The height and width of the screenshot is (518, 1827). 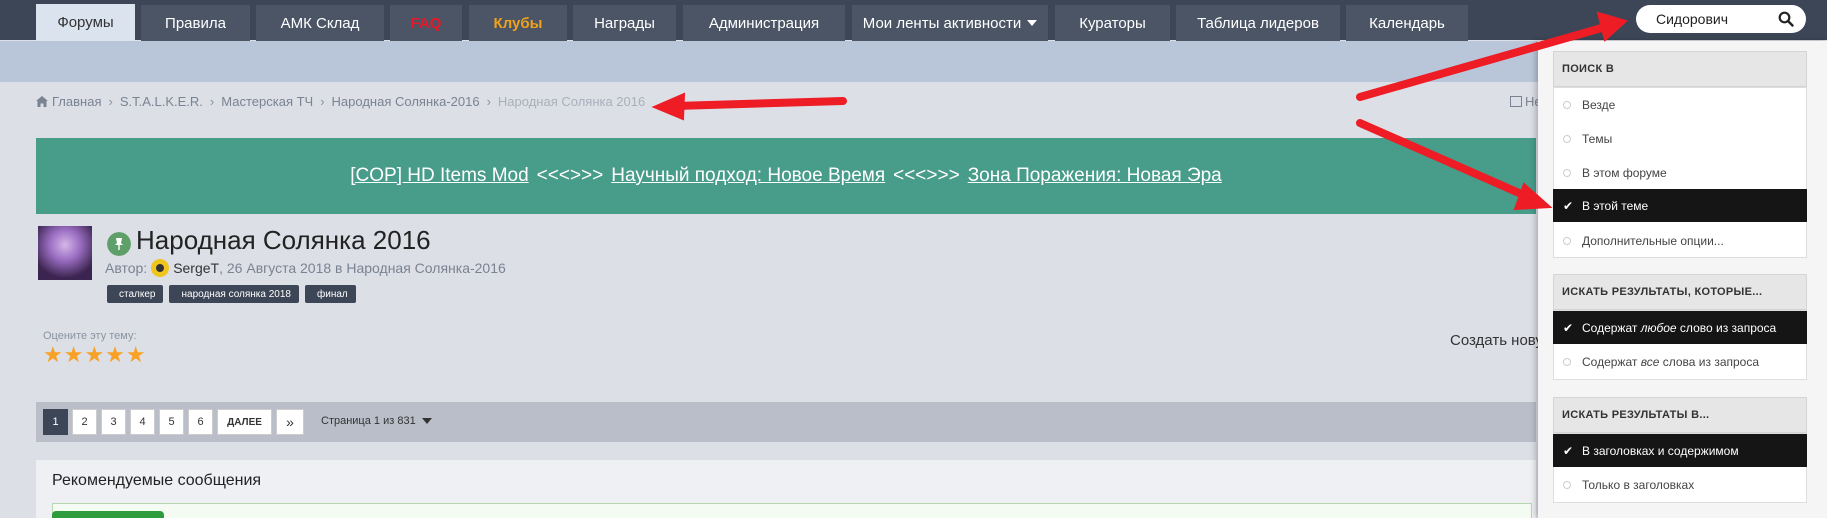 I want to click on search-in-header: ПОИСК В, so click(x=1680, y=69).